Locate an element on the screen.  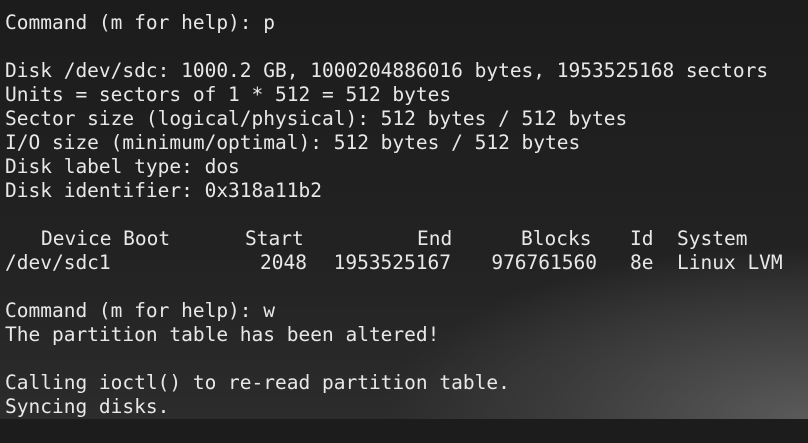
units-line: Units = sectors of 1 * 512 = 512 bytes is located at coordinates (228, 94).